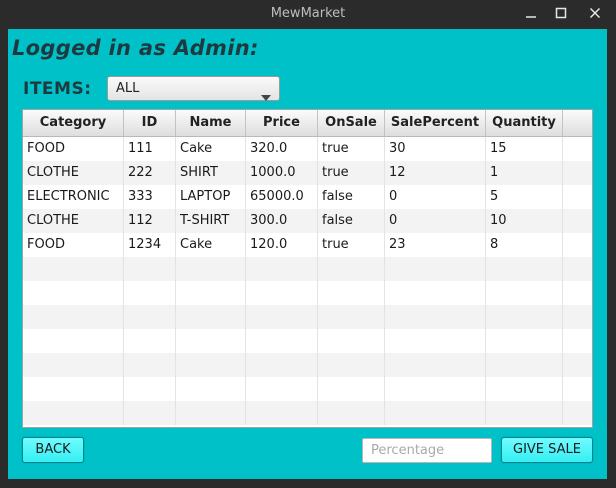  What do you see at coordinates (211, 173) in the screenshot?
I see `table-cell: SHIRT` at bounding box center [211, 173].